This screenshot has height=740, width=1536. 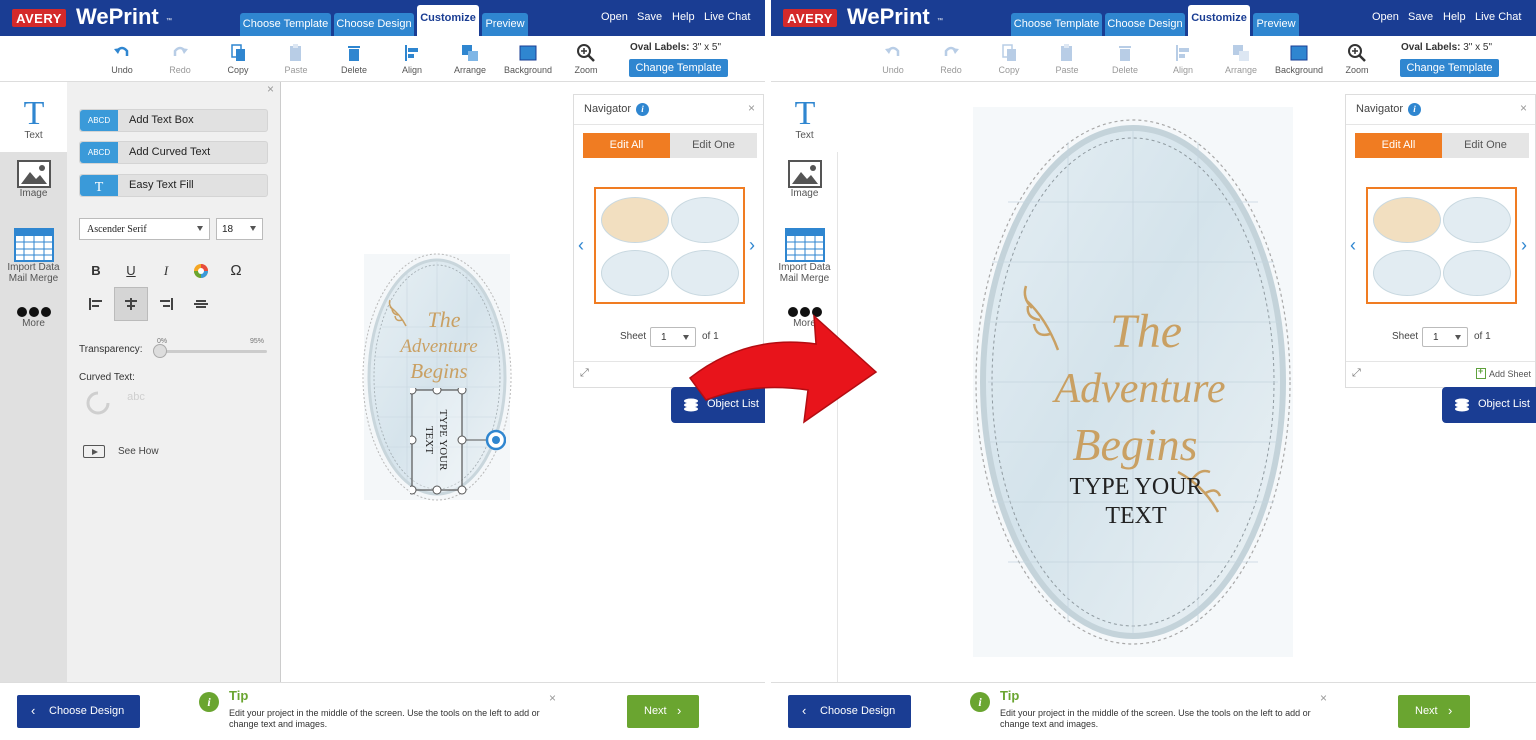 What do you see at coordinates (236, 271) in the screenshot?
I see `special-characters-button: Ω` at bounding box center [236, 271].